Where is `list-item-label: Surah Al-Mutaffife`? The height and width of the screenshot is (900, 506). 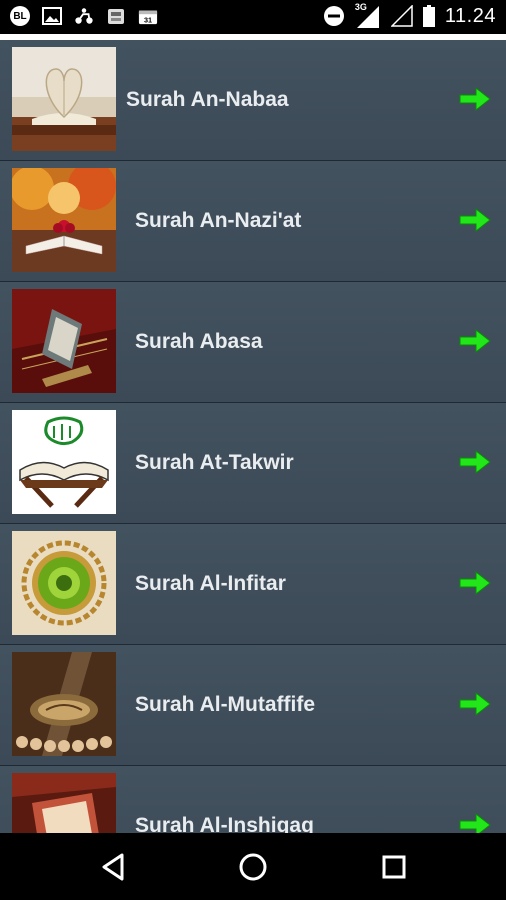 list-item-label: Surah Al-Mutaffife is located at coordinates (225, 704).